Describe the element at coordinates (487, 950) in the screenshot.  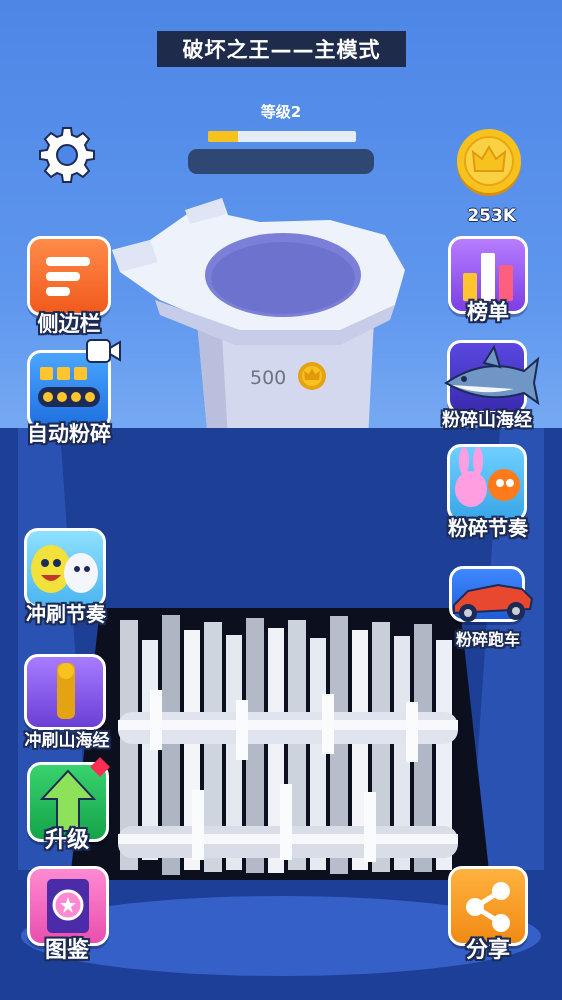
I see `share-button-label: 分享` at that location.